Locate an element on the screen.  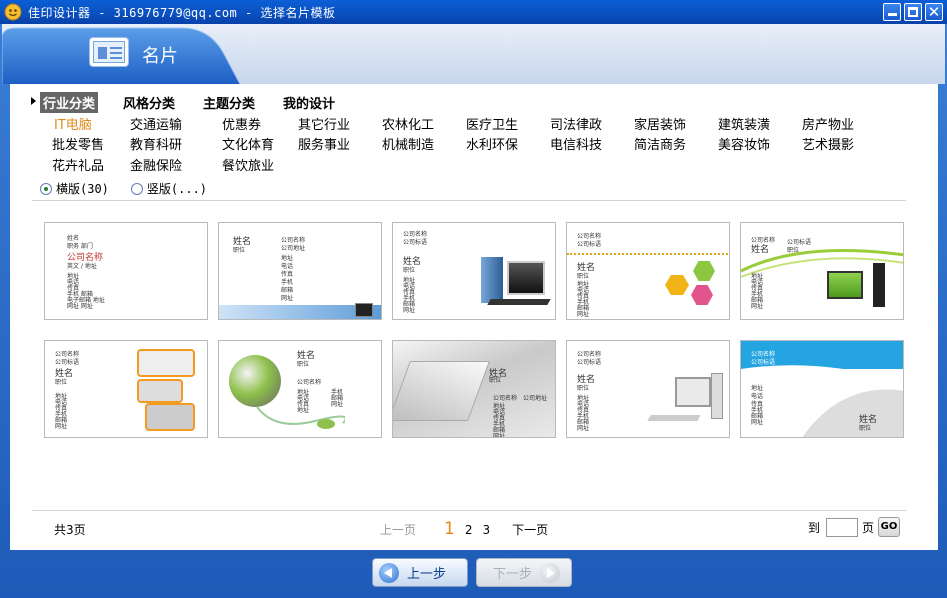
template-thumbnail: 姓名 职位 公司名称 公司地址 地址 电话 传真 手机 邮箱 网址 is located at coordinates (300, 271).